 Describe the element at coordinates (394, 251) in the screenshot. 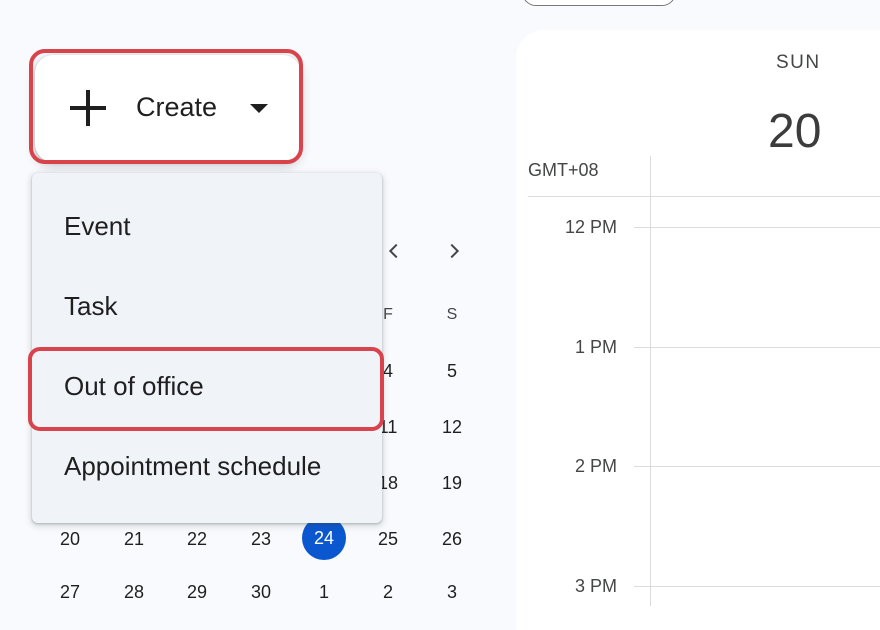

I see `chevron-left-icon` at that location.